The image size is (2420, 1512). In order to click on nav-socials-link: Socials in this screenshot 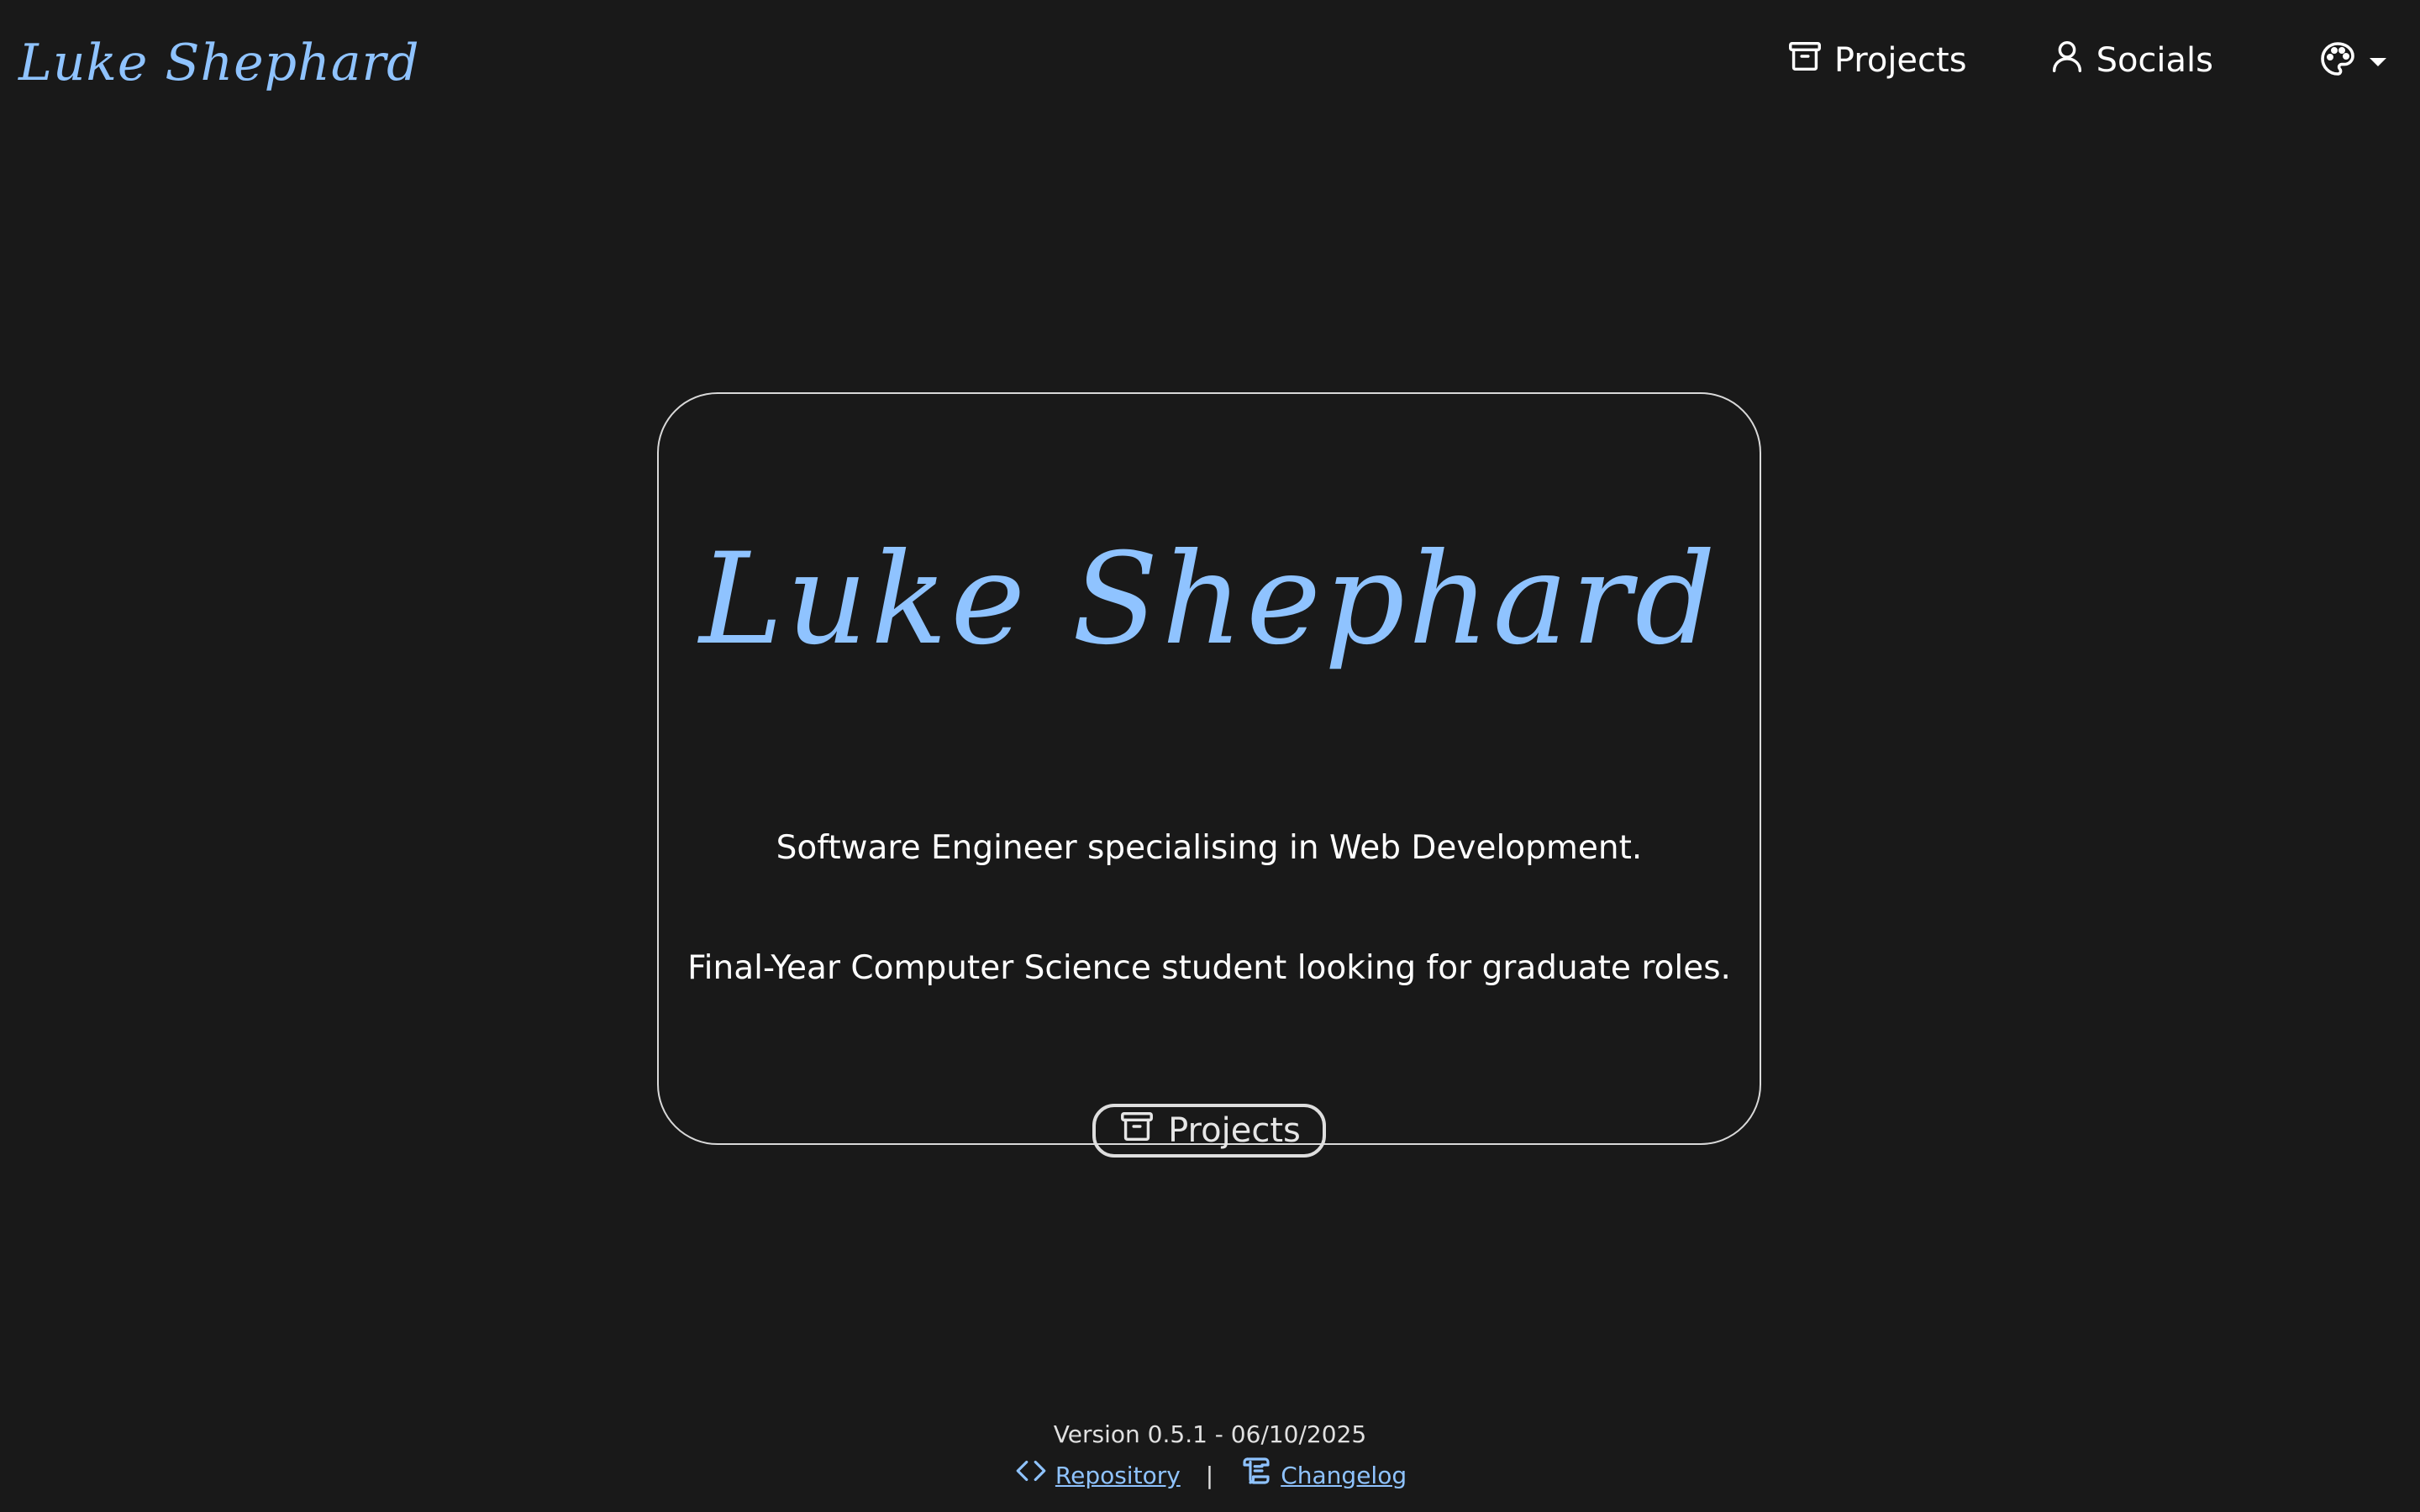, I will do `click(2130, 60)`.